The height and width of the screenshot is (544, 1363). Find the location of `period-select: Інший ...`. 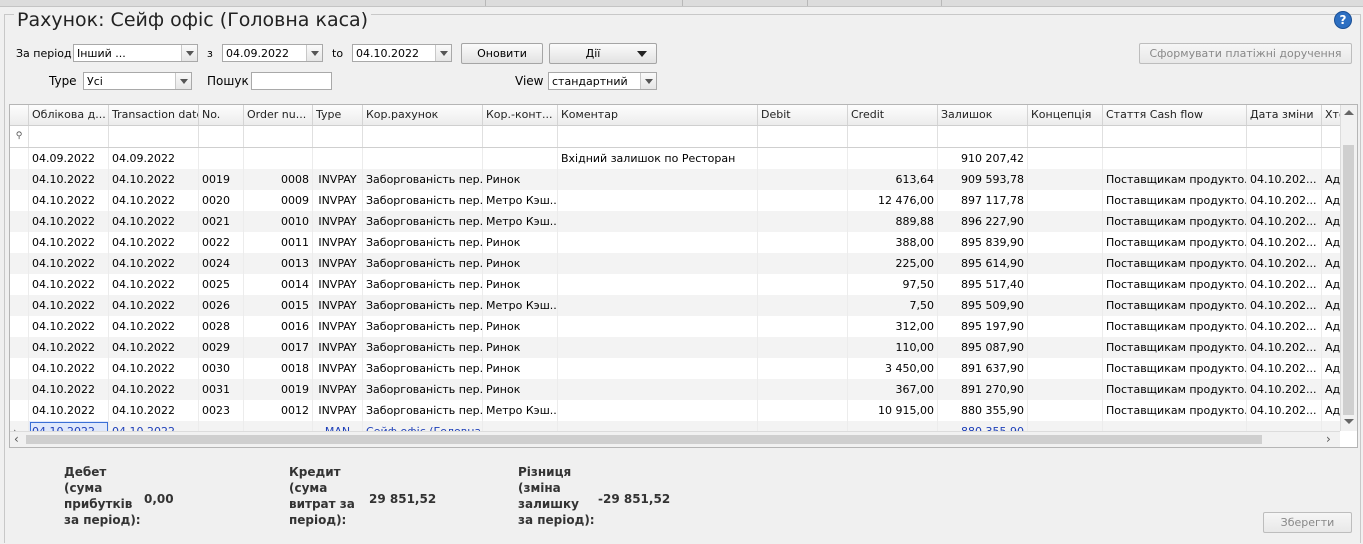

period-select: Інший ... is located at coordinates (135, 53).